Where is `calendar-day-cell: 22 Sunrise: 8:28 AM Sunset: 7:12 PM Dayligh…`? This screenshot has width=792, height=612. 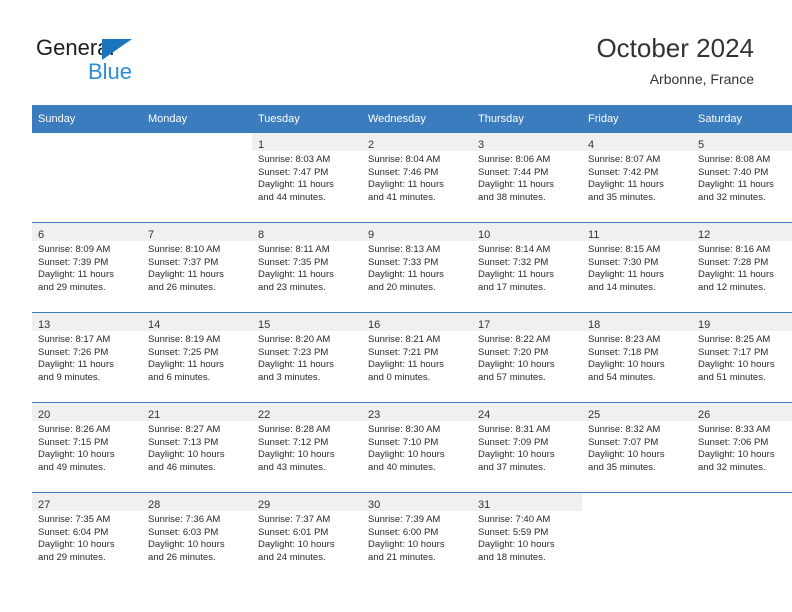
calendar-day-cell: 22 Sunrise: 8:28 AM Sunset: 7:12 PM Dayligh… is located at coordinates (307, 447).